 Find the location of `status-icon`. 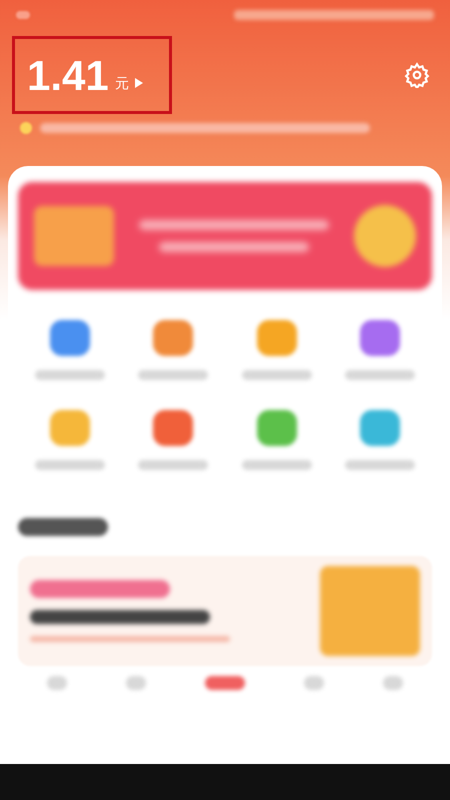

status-icon is located at coordinates (23, 15).